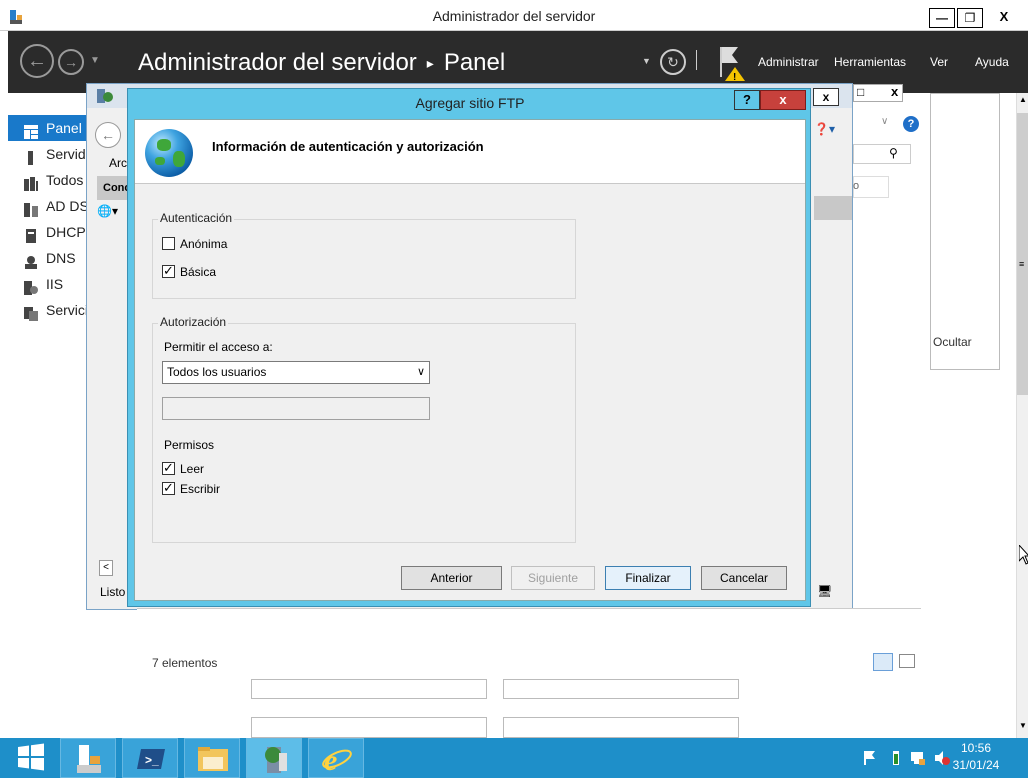 This screenshot has width=1028, height=778. I want to click on permissions-label: Permisos, so click(189, 445).